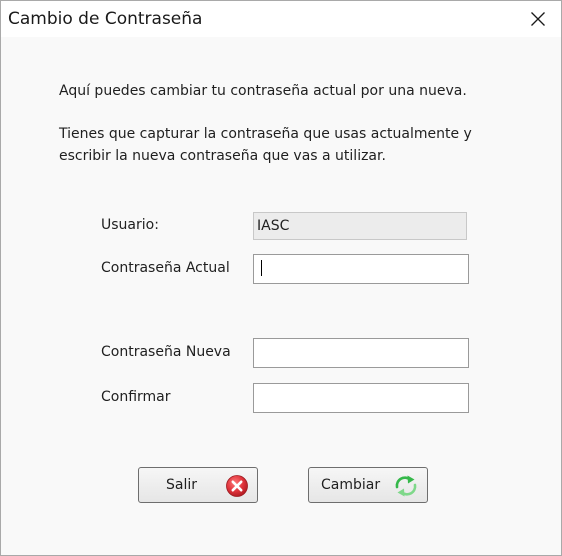  What do you see at coordinates (166, 352) in the screenshot?
I see `new-password-label: Contraseña Nueva` at bounding box center [166, 352].